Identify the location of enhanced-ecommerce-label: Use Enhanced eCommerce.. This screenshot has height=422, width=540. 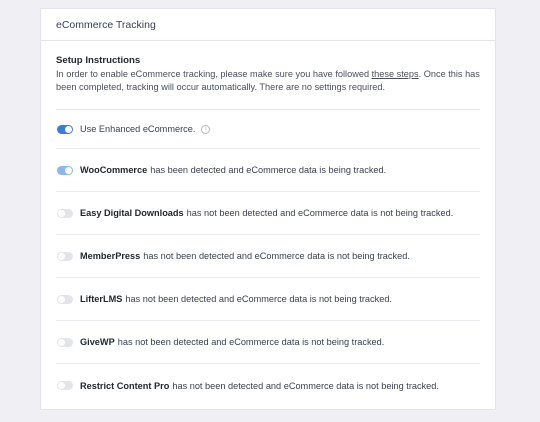
(138, 129).